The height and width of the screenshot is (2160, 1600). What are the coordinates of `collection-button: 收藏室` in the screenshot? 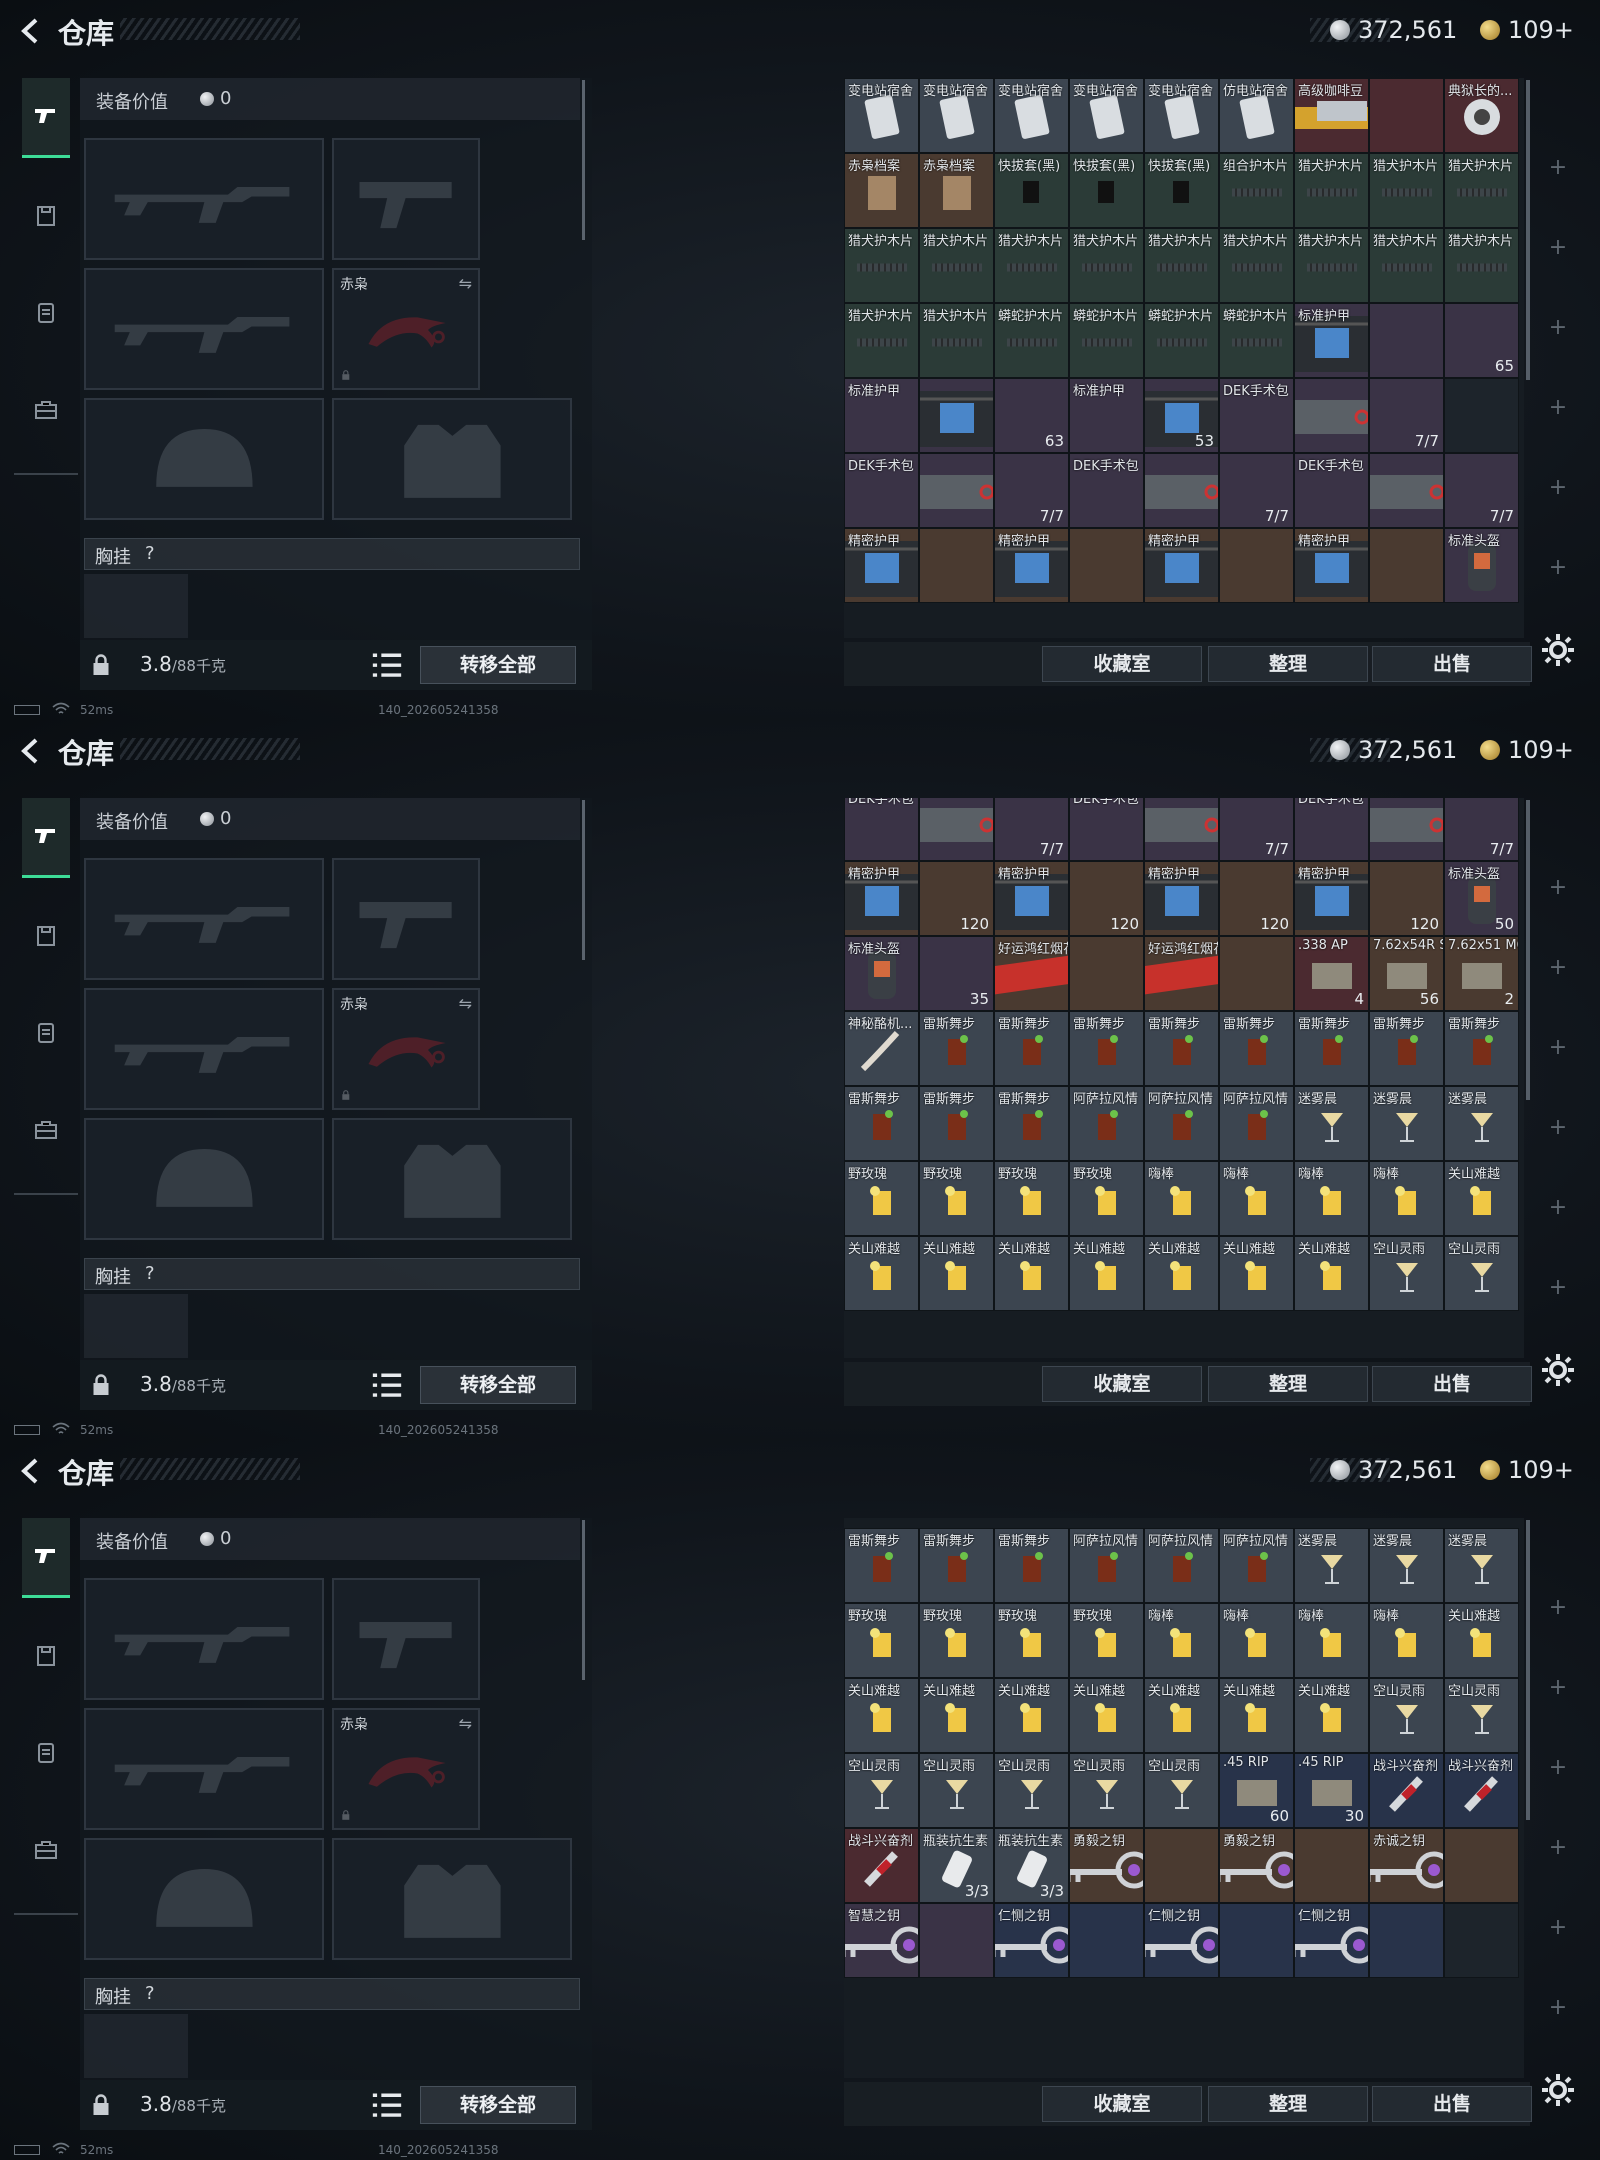 It's located at (1122, 1384).